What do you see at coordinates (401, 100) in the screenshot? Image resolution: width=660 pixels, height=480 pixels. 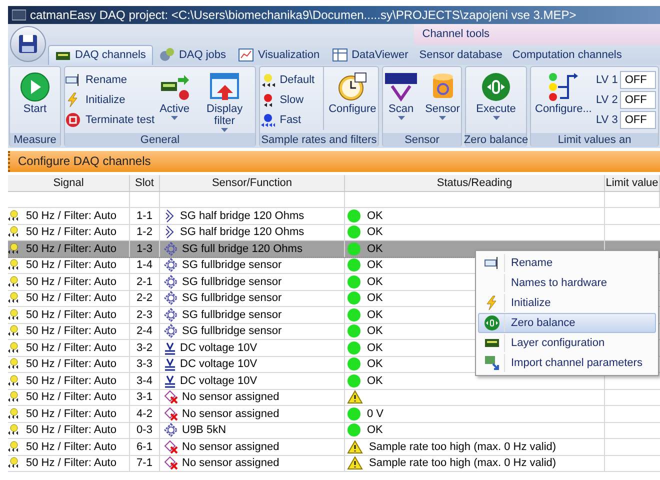 I see `ribbon-button: Scan` at bounding box center [401, 100].